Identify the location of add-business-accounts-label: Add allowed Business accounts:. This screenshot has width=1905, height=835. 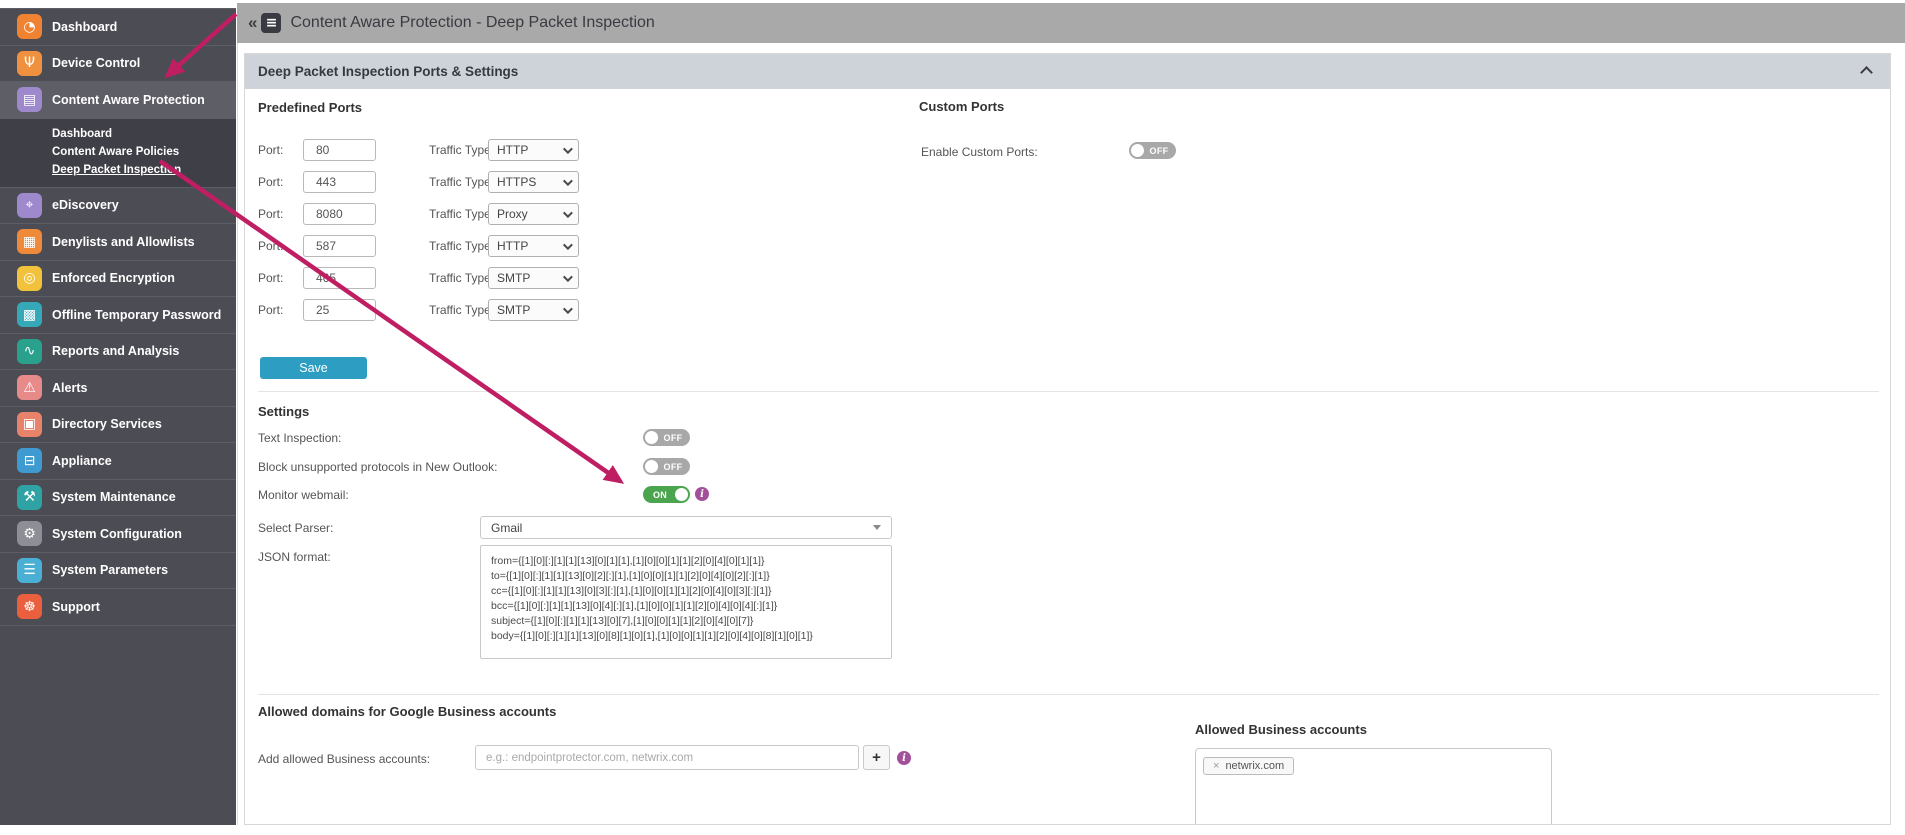
(344, 759).